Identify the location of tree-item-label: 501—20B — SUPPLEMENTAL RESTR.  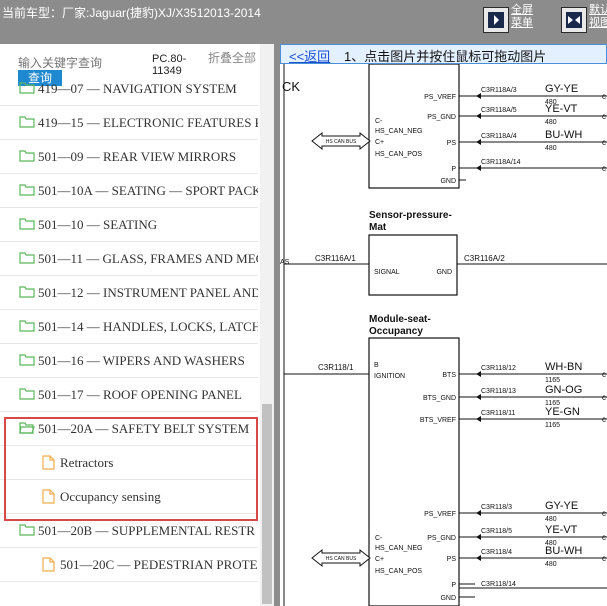
(146, 530).